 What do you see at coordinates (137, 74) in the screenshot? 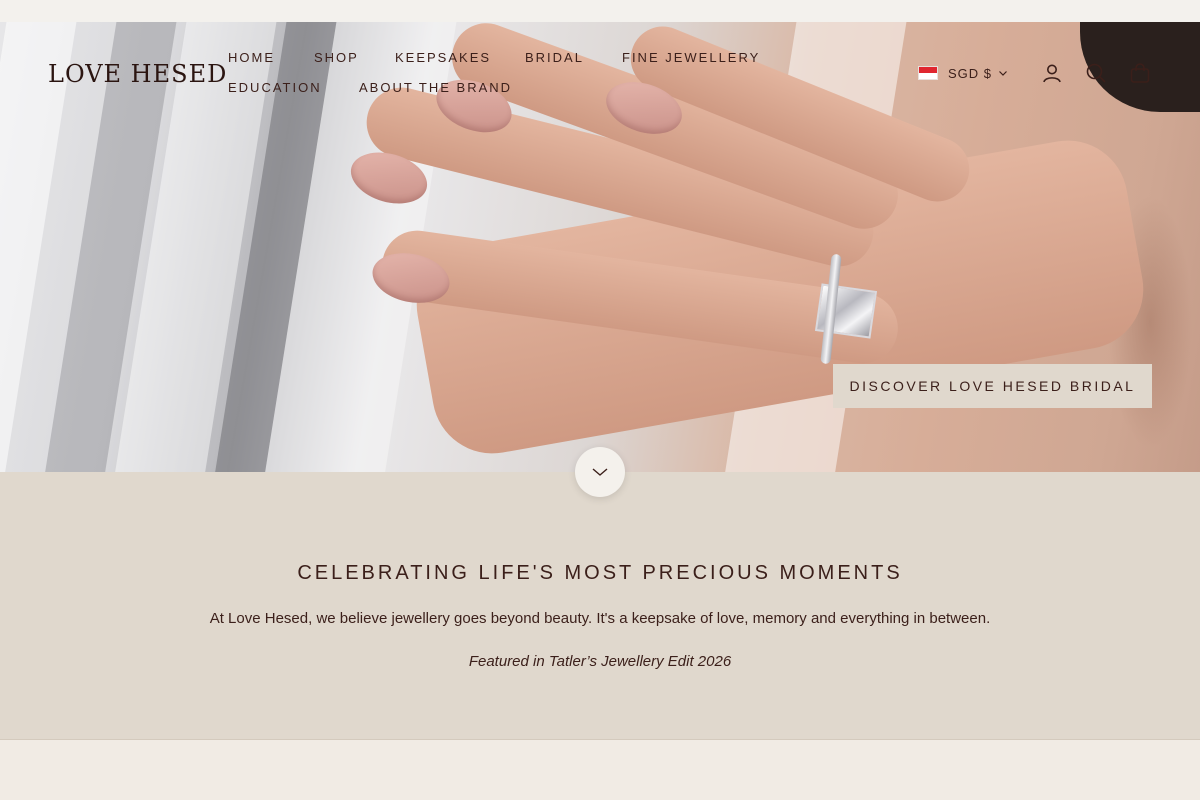
I see `brand-logo: LOVE HESED` at bounding box center [137, 74].